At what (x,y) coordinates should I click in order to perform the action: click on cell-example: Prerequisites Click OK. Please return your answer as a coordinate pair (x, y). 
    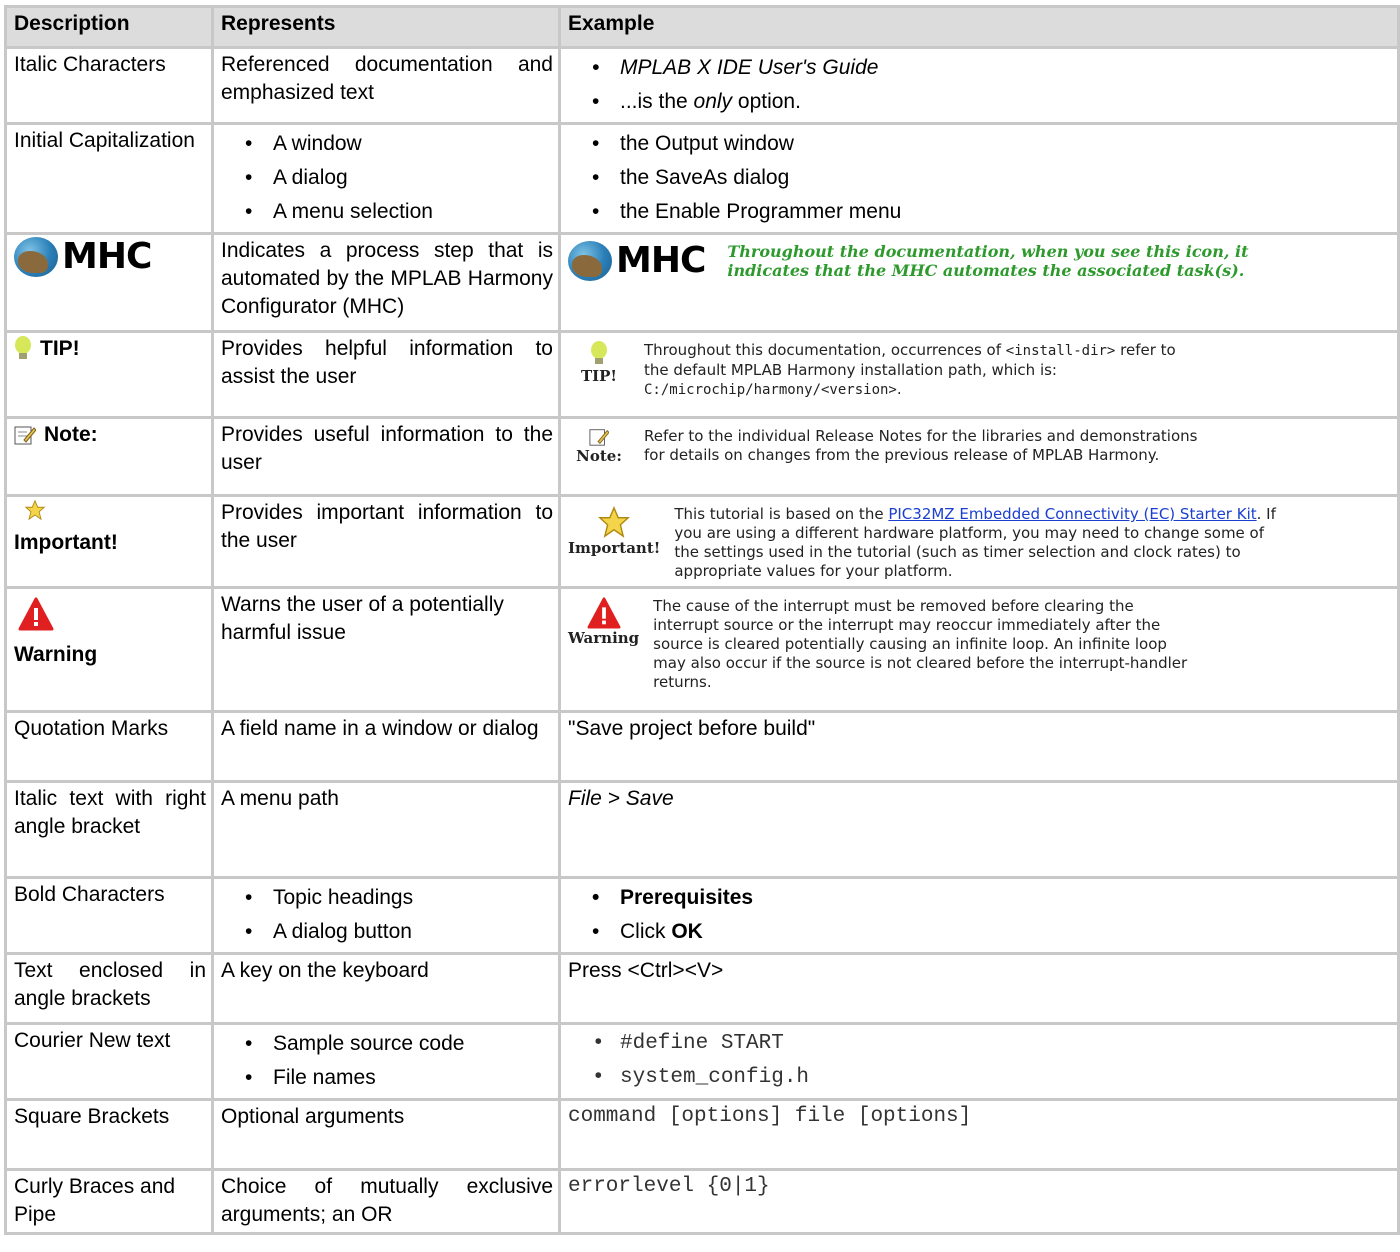
    Looking at the image, I should click on (979, 915).